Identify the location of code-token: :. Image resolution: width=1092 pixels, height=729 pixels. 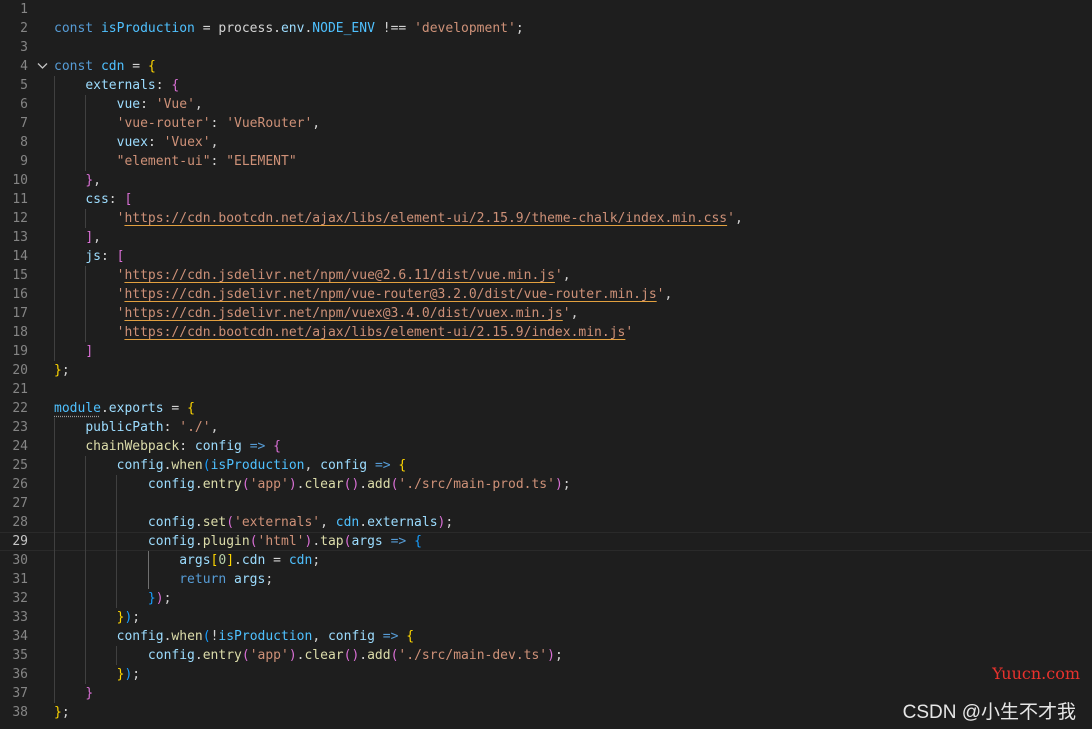
(163, 85).